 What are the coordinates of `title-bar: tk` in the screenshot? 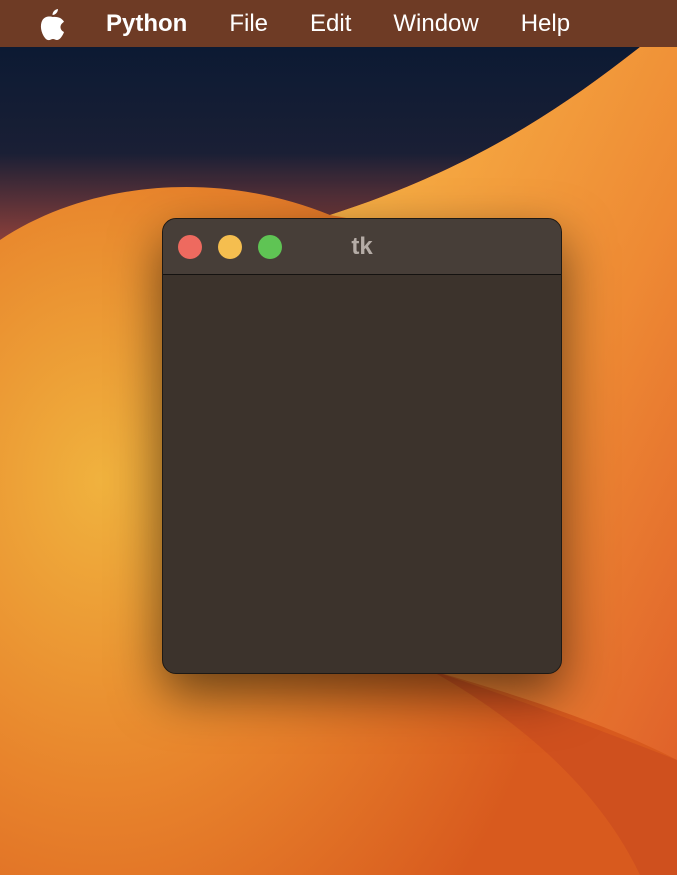 It's located at (362, 247).